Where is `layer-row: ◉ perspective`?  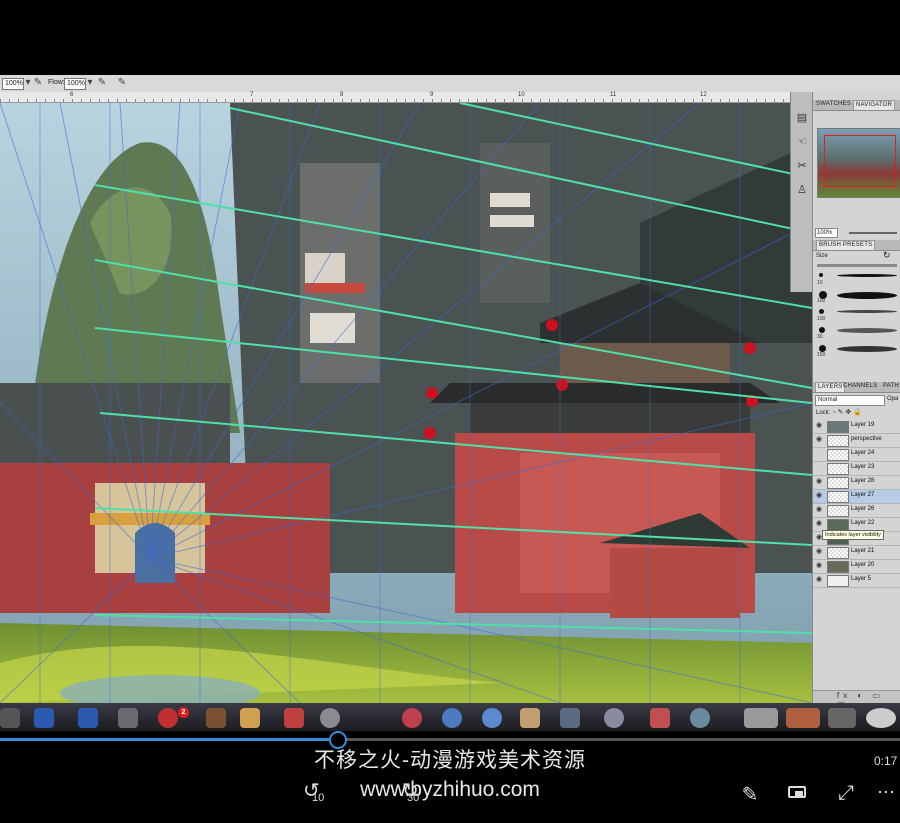 layer-row: ◉ perspective is located at coordinates (856, 441).